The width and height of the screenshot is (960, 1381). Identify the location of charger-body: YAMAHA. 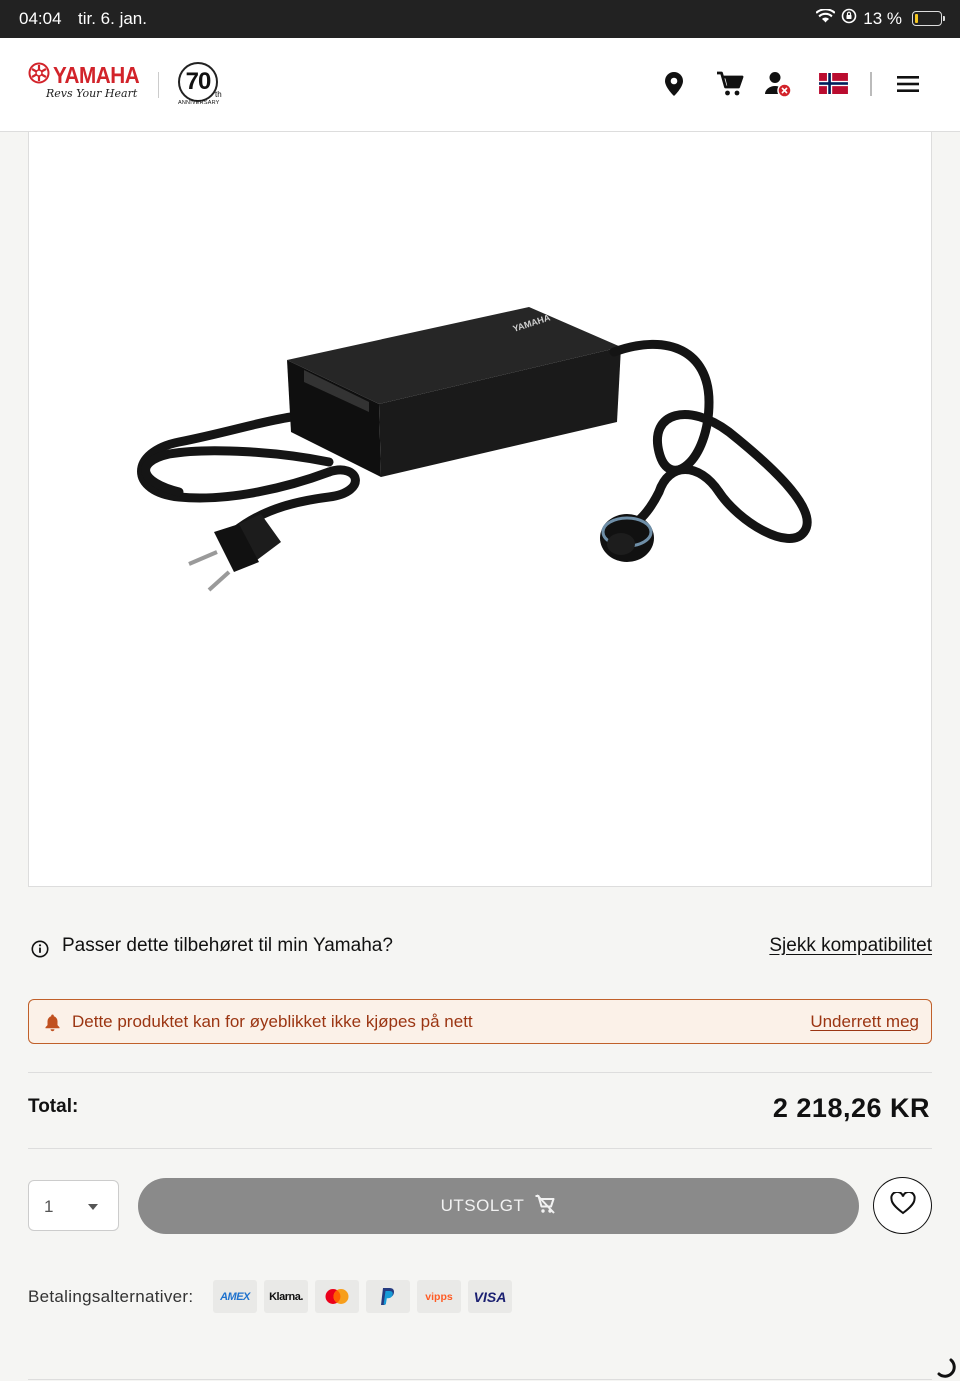
(454, 392).